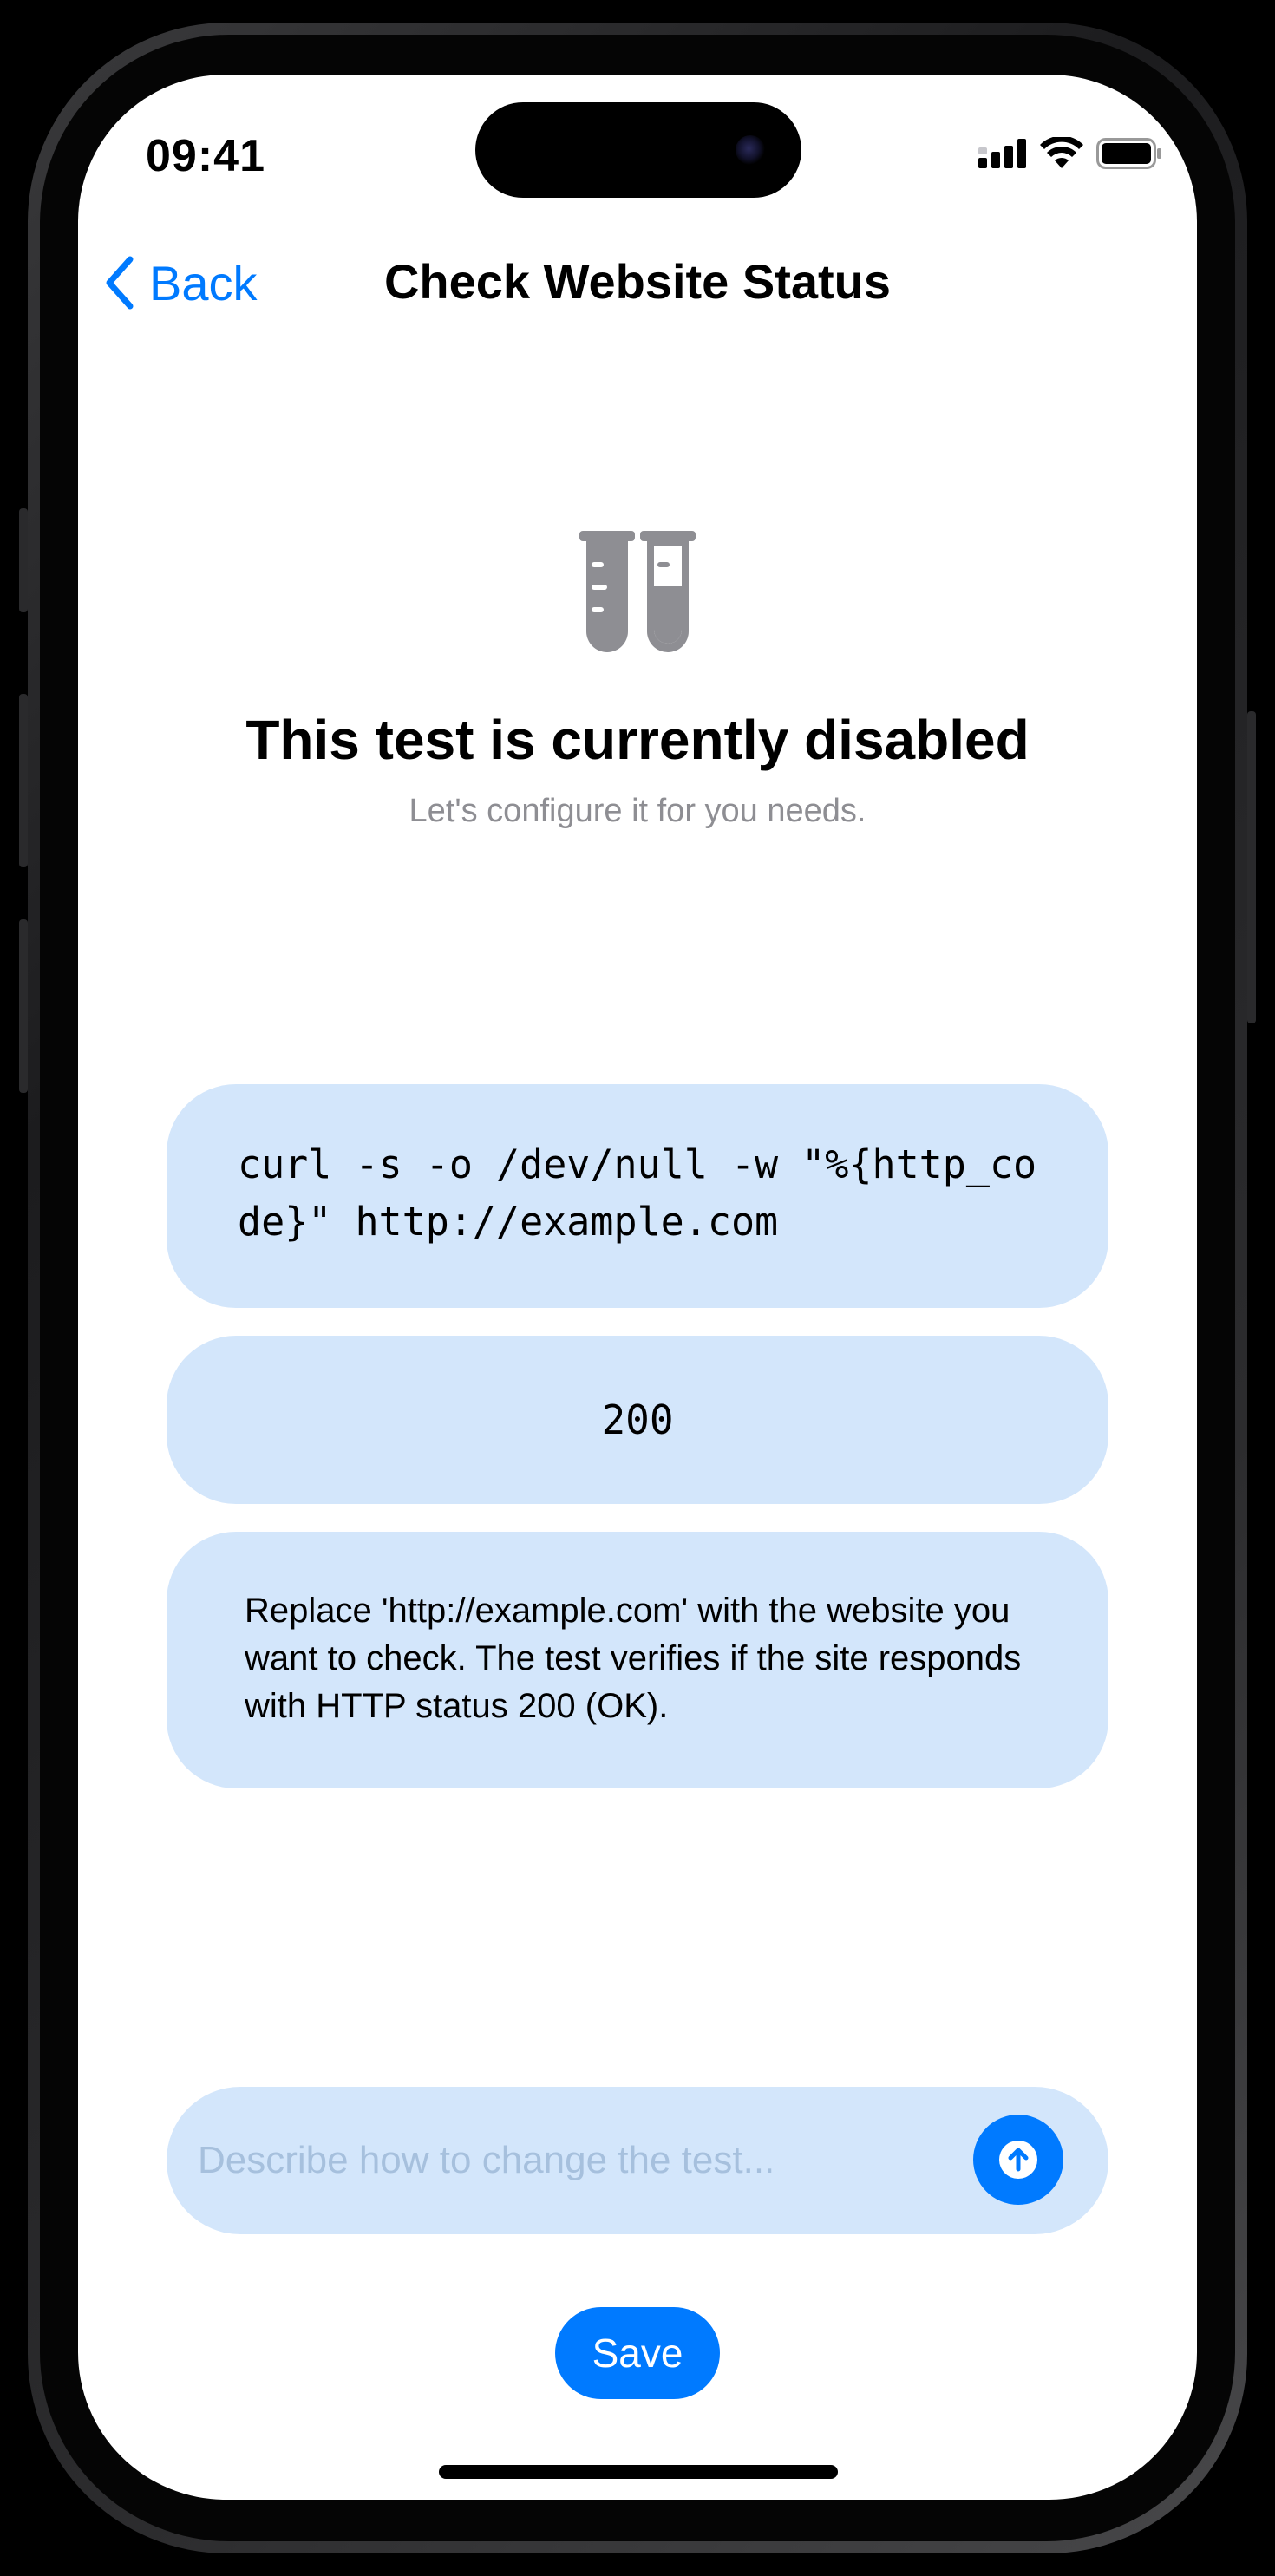 This screenshot has height=2576, width=1275. I want to click on test-tubes-icon, so click(637, 591).